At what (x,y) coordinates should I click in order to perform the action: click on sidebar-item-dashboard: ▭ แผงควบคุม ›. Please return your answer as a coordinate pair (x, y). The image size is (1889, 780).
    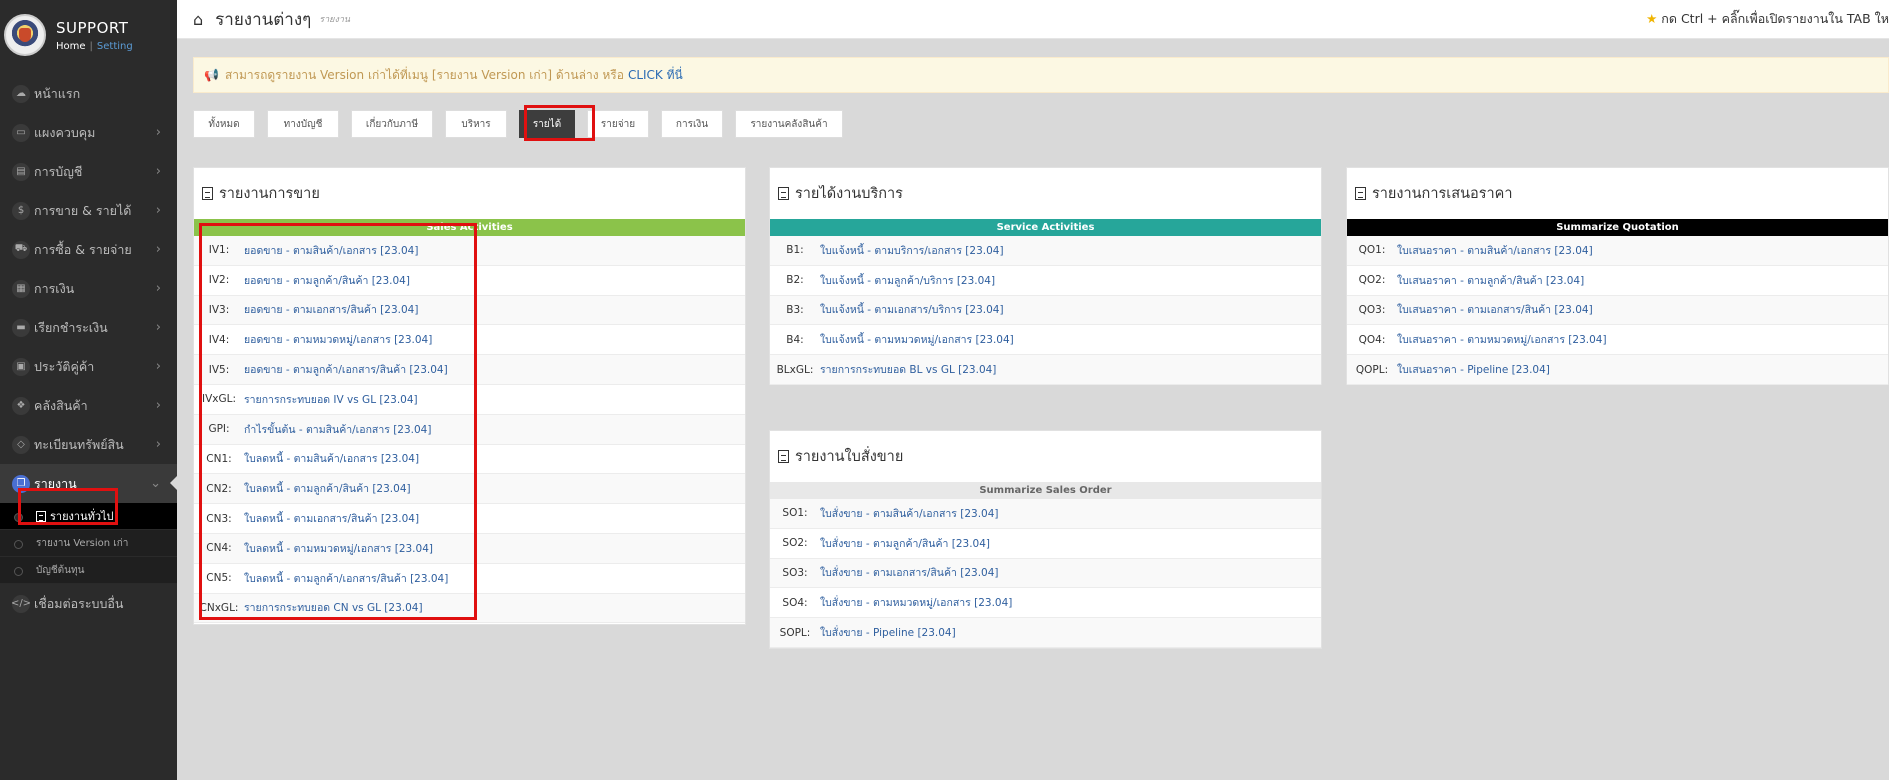
    Looking at the image, I should click on (88, 132).